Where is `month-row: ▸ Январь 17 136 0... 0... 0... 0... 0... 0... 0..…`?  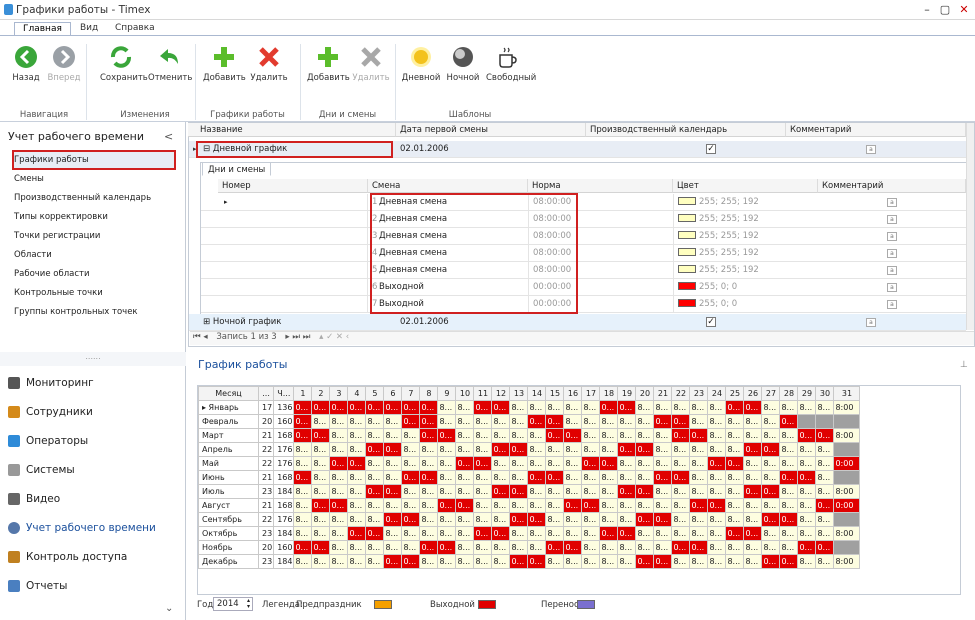
month-row: ▸ Январь 17 136 0... 0... 0... 0... 0... 0... 0..… is located at coordinates (529, 407).